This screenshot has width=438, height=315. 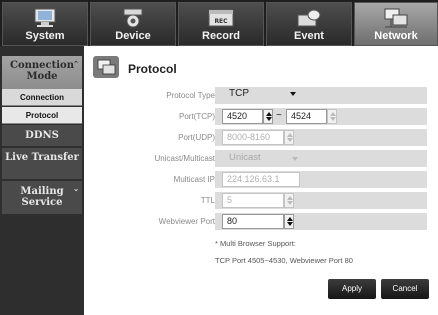 I want to click on webviewer-port-label: Webviewer Port, so click(x=186, y=221).